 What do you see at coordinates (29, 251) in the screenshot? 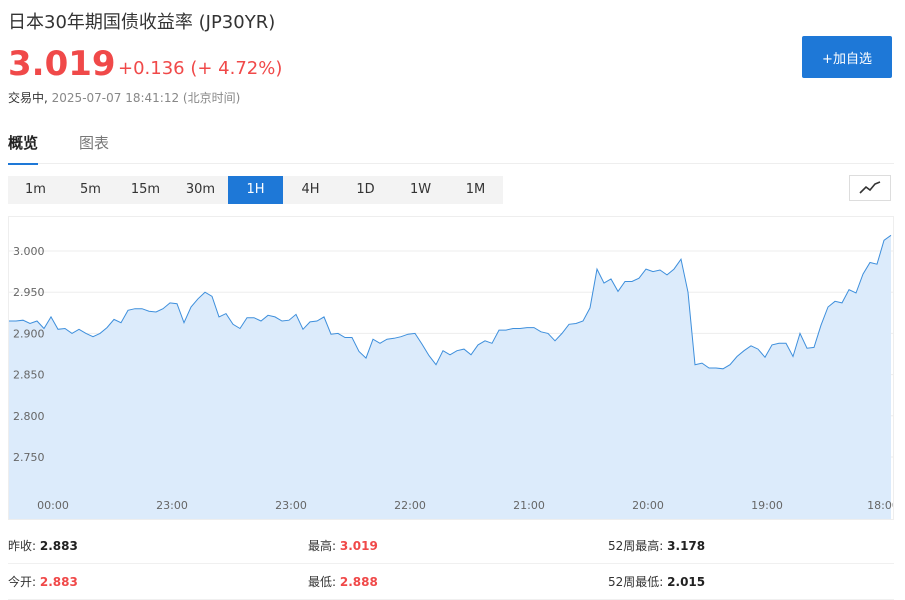
I see `y-tick-label: 3.000` at bounding box center [29, 251].